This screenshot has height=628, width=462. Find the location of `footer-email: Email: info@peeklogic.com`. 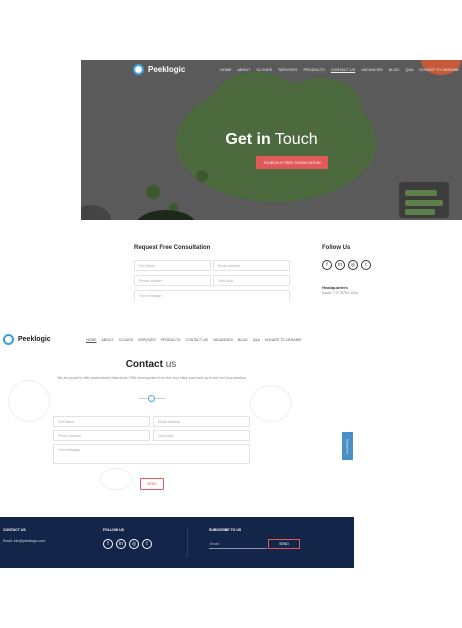

footer-email: Email: info@peeklogic.com is located at coordinates (24, 541).